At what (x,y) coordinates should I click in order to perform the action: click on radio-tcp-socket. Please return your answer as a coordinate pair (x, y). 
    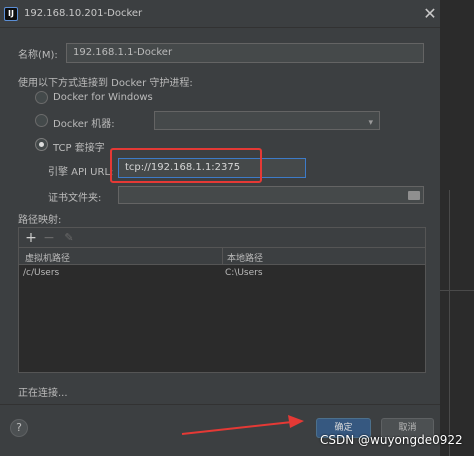
    Looking at the image, I should click on (41, 144).